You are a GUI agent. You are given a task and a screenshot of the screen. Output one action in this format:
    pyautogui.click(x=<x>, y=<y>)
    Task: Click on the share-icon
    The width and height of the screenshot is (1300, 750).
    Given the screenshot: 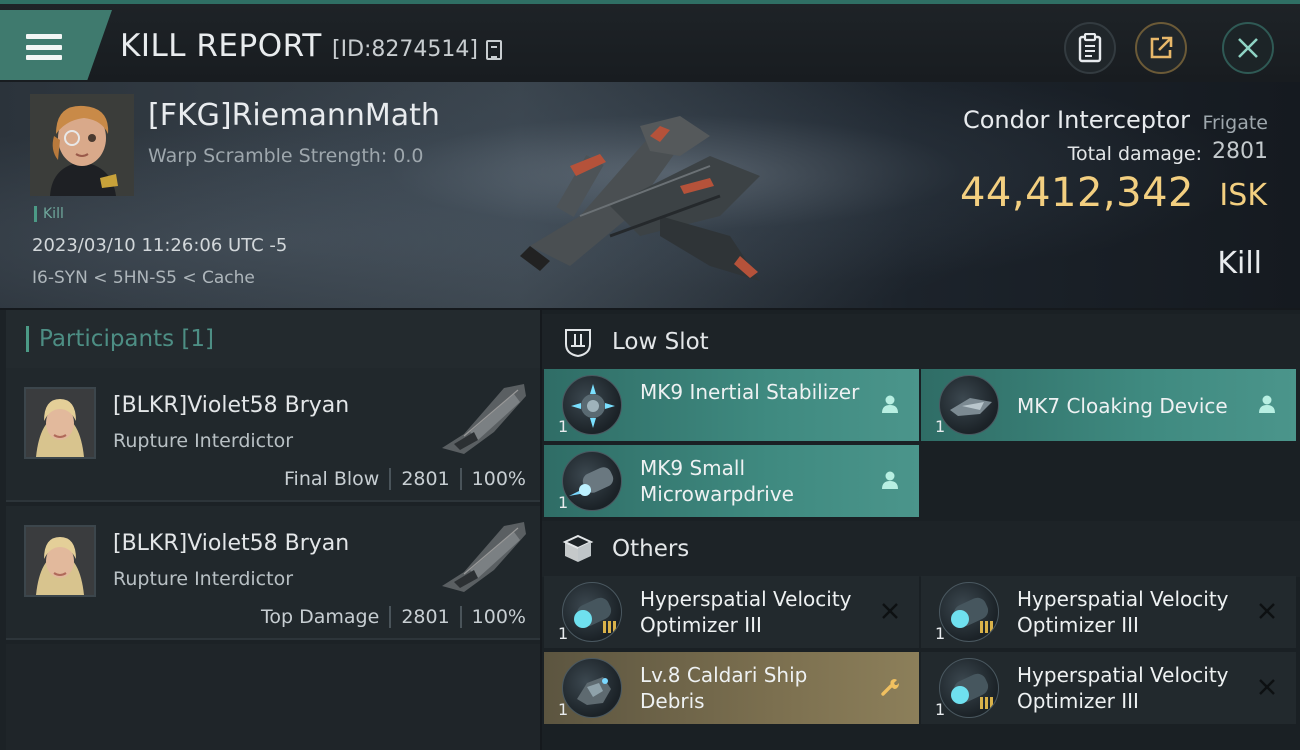 What is the action you would take?
    pyautogui.click(x=1161, y=47)
    